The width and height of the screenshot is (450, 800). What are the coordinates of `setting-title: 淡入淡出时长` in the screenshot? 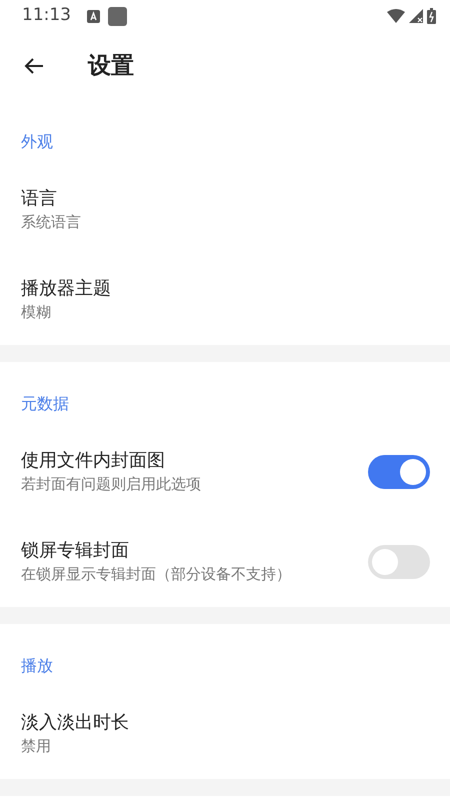 It's located at (75, 723).